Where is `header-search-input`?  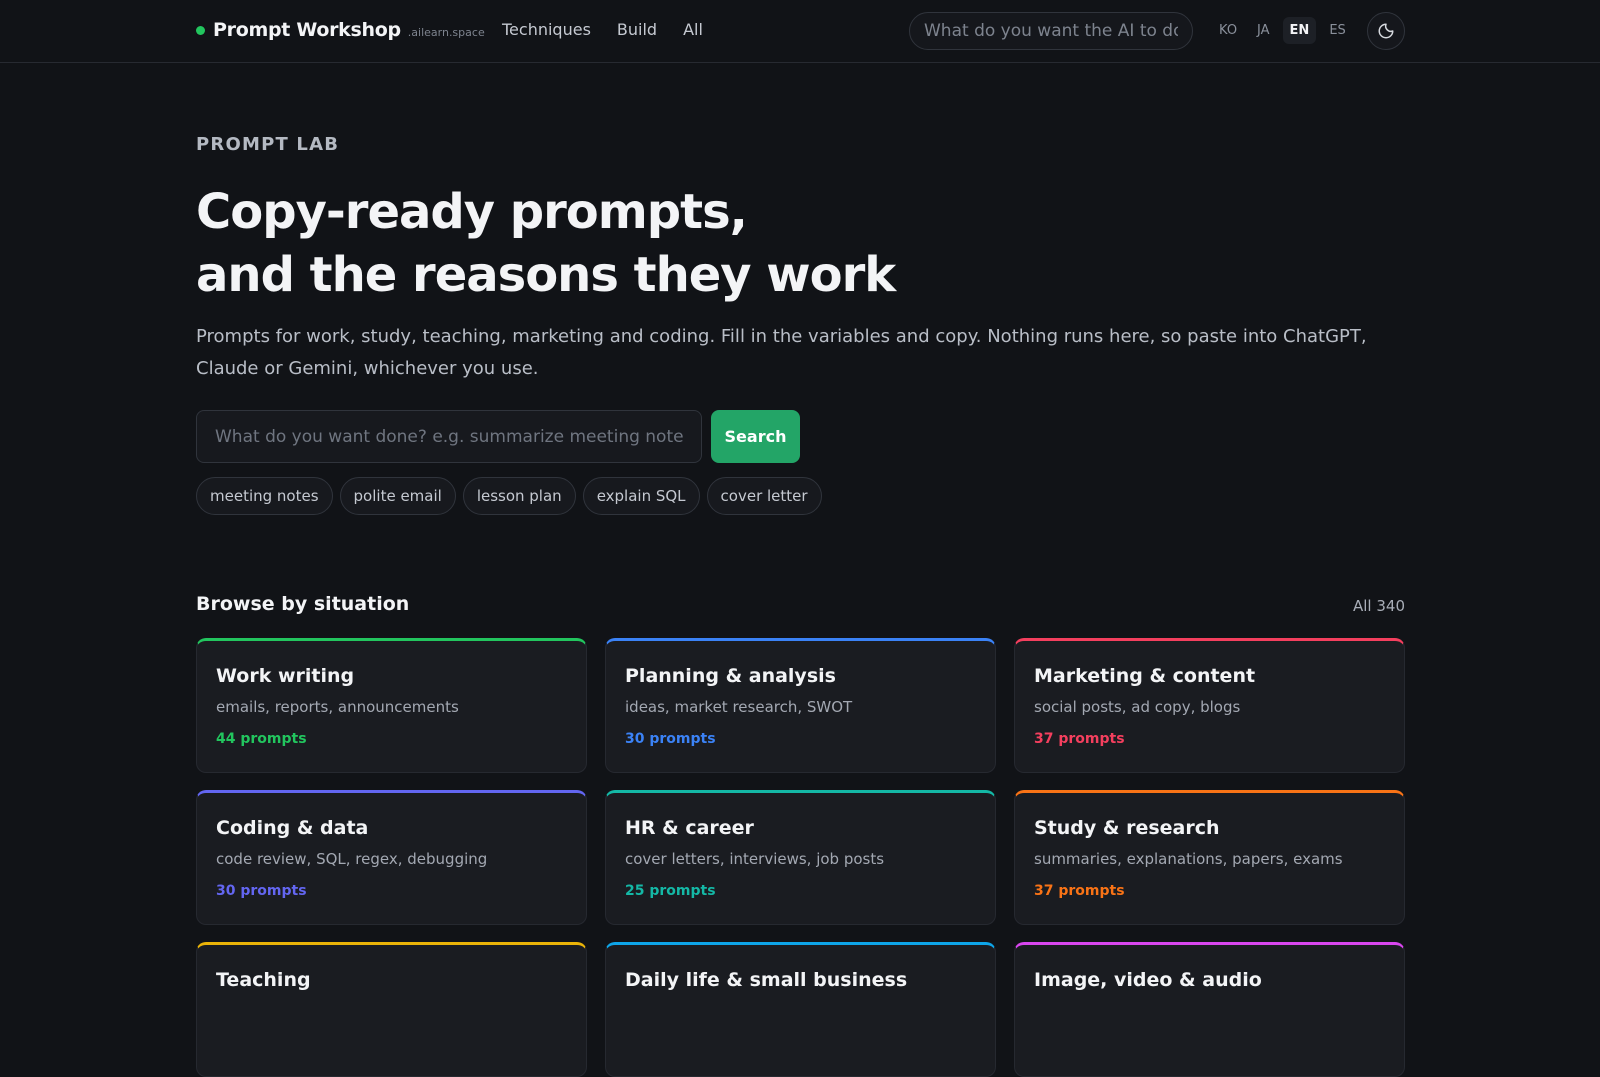
header-search-input is located at coordinates (1051, 31).